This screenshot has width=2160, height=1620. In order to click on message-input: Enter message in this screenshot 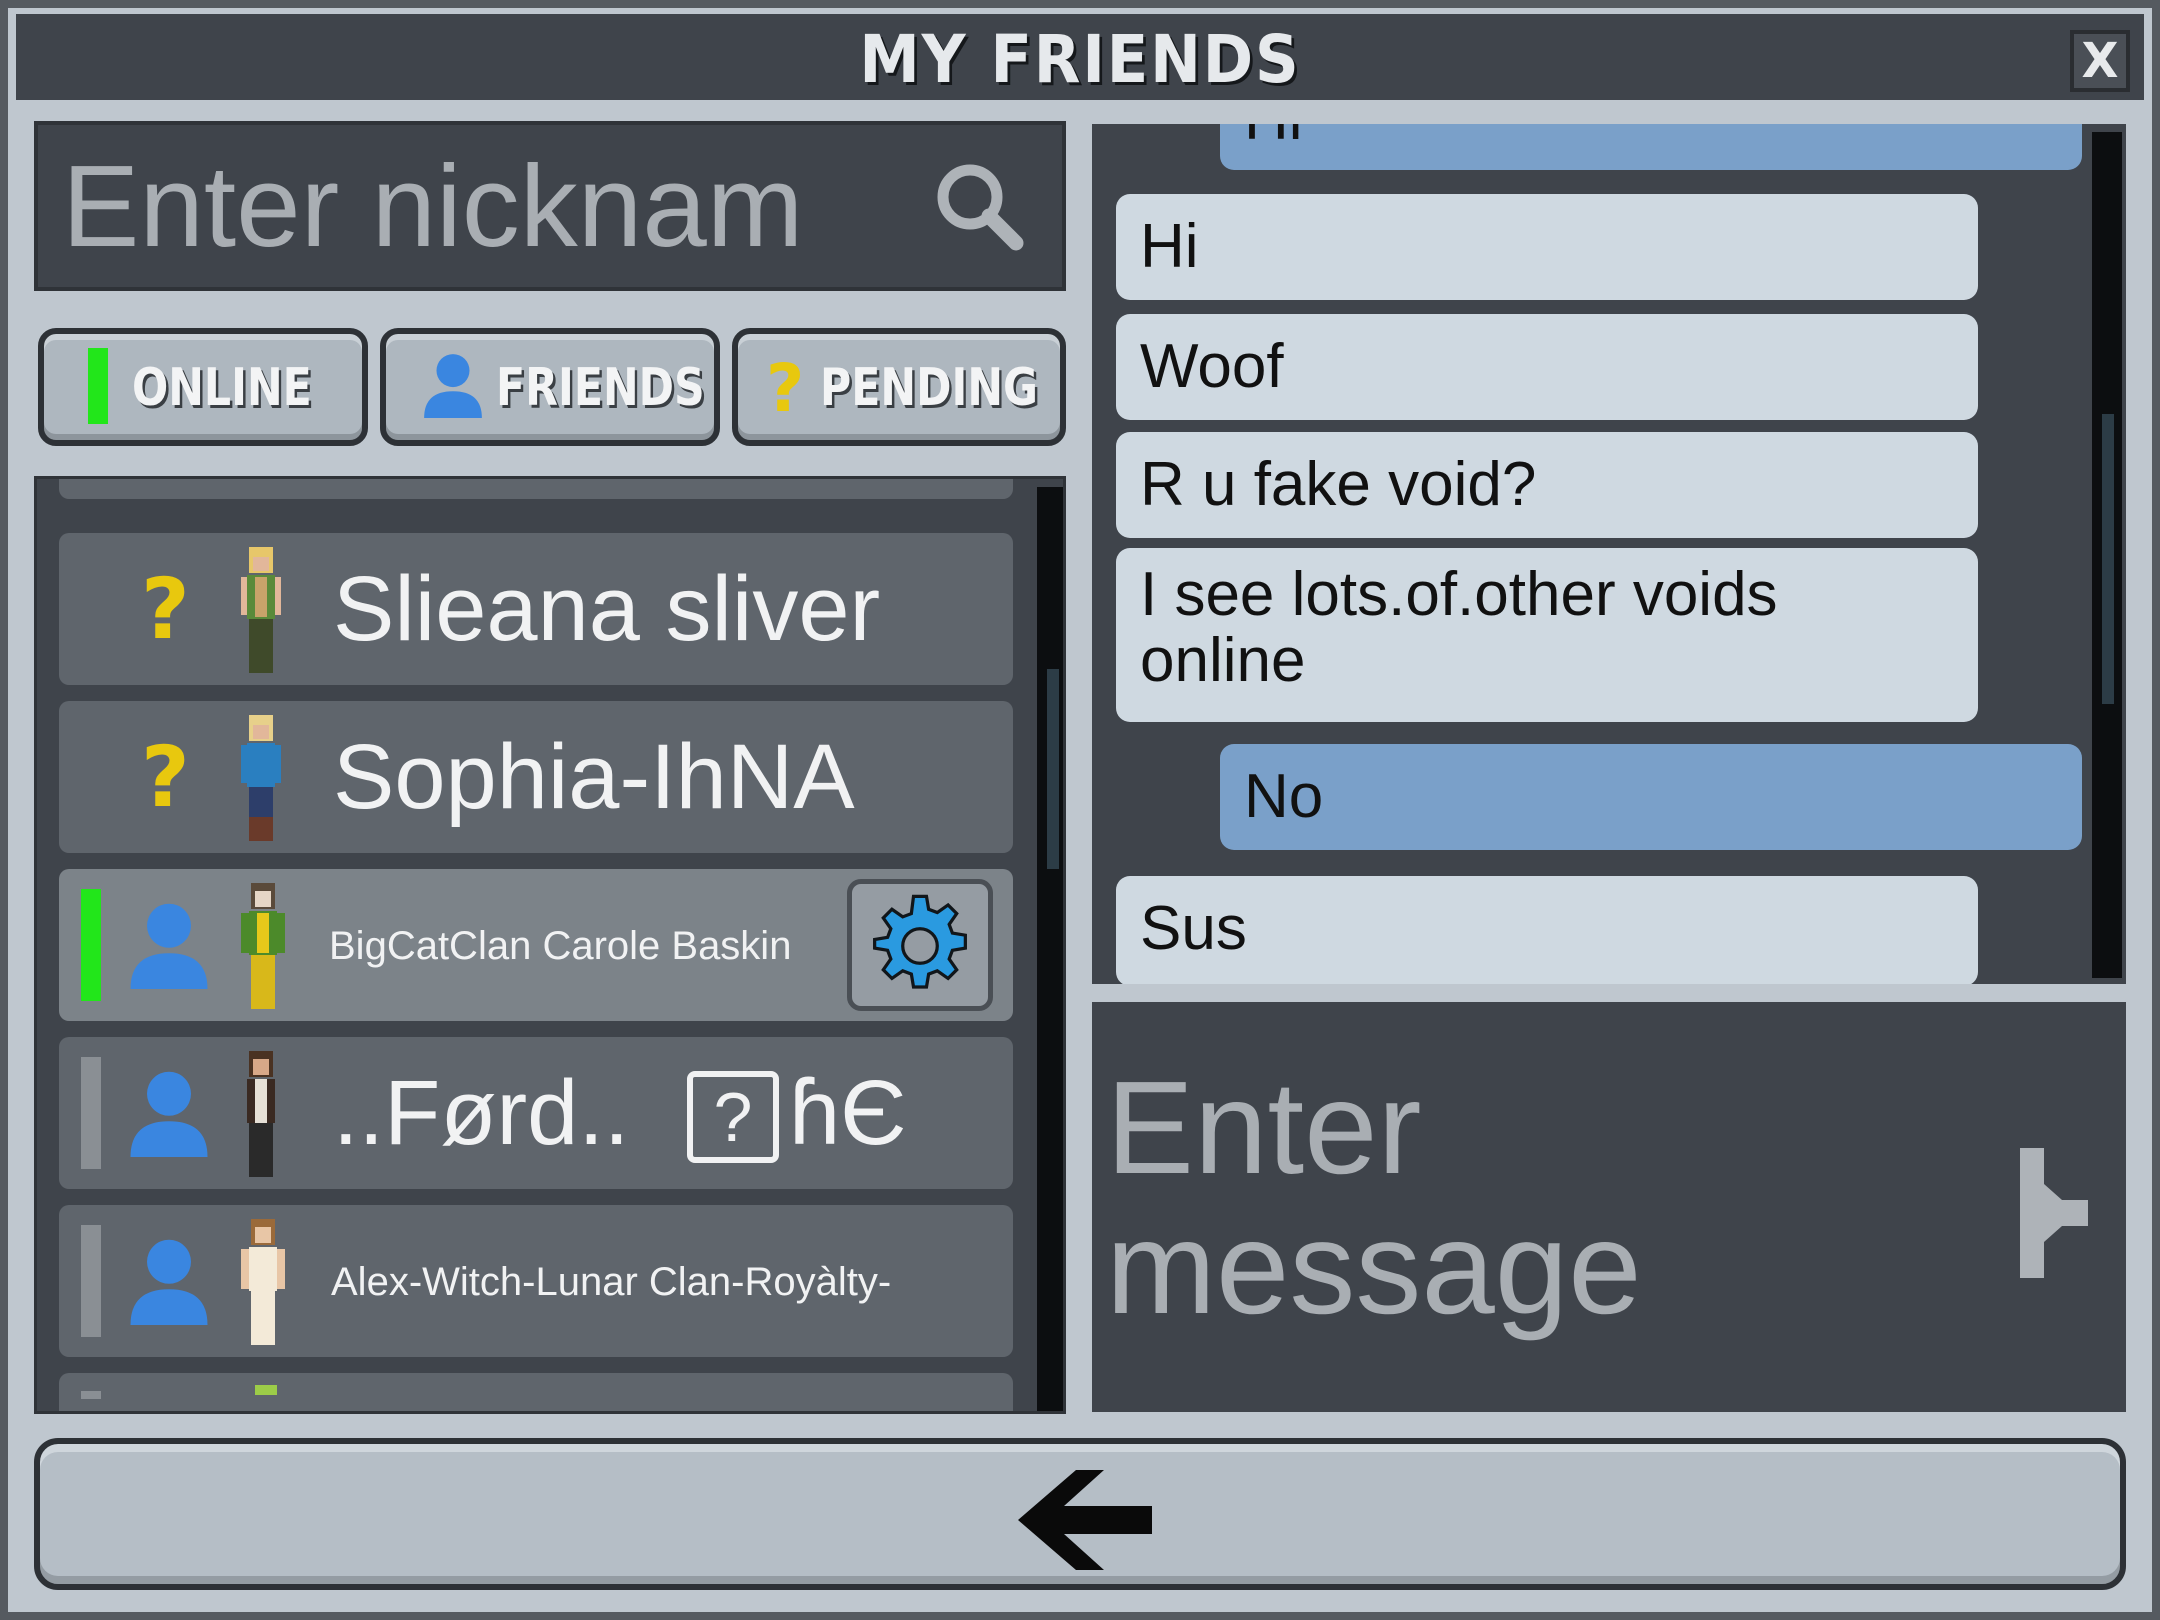, I will do `click(1386, 1208)`.